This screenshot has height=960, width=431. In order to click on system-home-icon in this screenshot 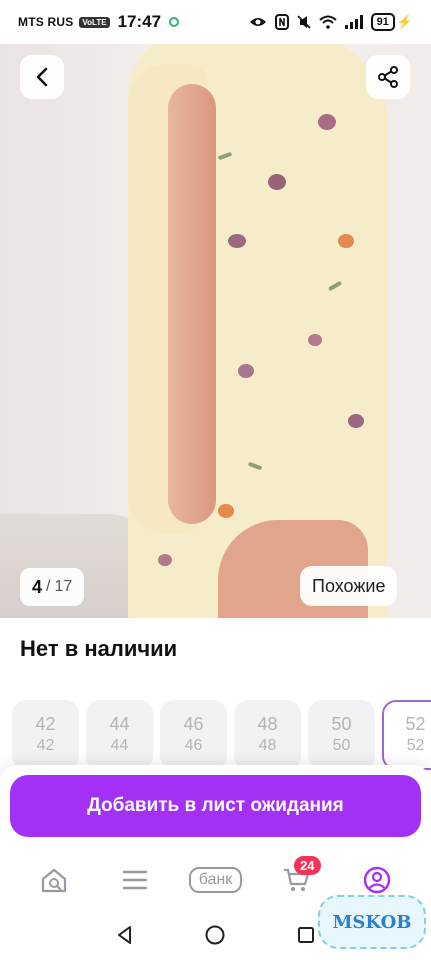, I will do `click(215, 935)`.